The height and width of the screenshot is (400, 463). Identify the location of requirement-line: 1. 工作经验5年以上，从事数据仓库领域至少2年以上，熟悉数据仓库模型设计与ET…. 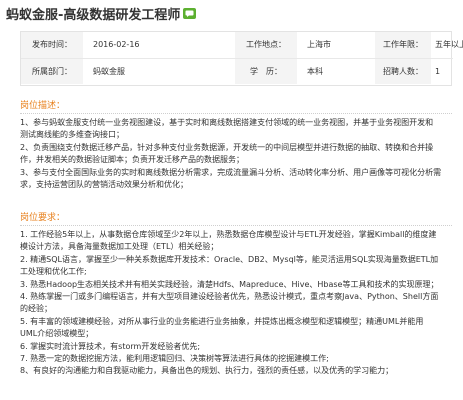
(228, 234).